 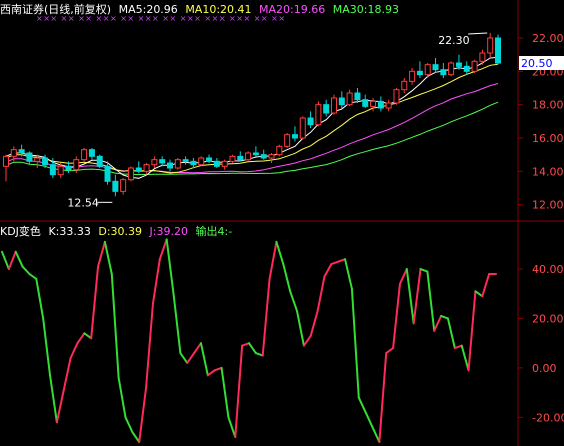 I want to click on kdj-k-value: K:33.33, so click(x=69, y=231).